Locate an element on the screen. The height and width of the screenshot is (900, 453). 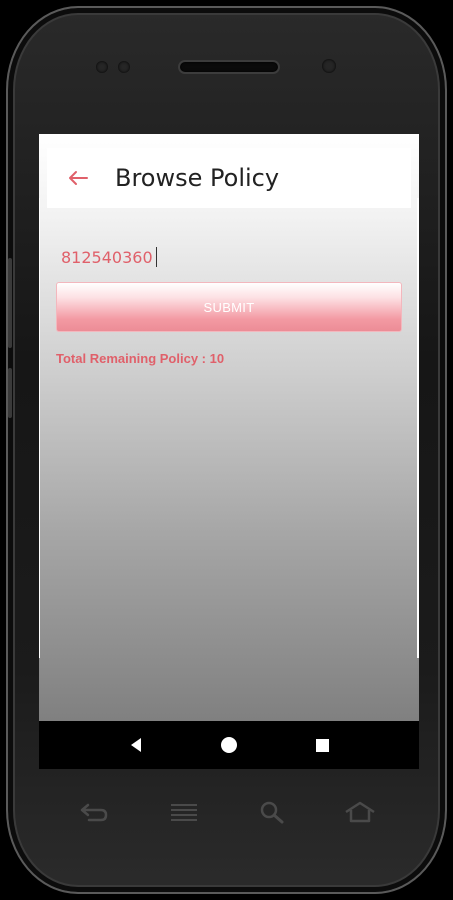
recents-square-icon is located at coordinates (322, 745).